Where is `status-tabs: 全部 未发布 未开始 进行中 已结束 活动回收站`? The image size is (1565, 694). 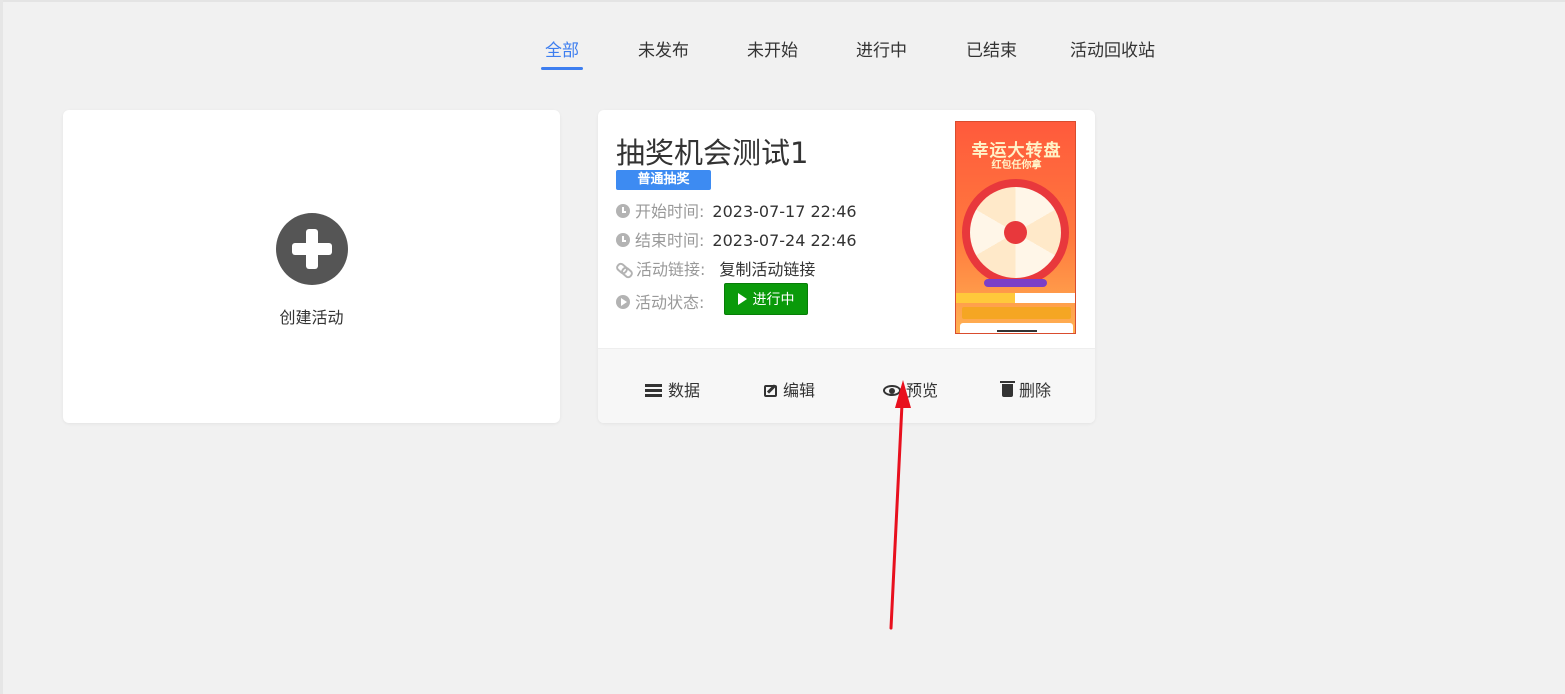 status-tabs: 全部 未发布 未开始 进行中 已结束 活动回收站 is located at coordinates (782, 56).